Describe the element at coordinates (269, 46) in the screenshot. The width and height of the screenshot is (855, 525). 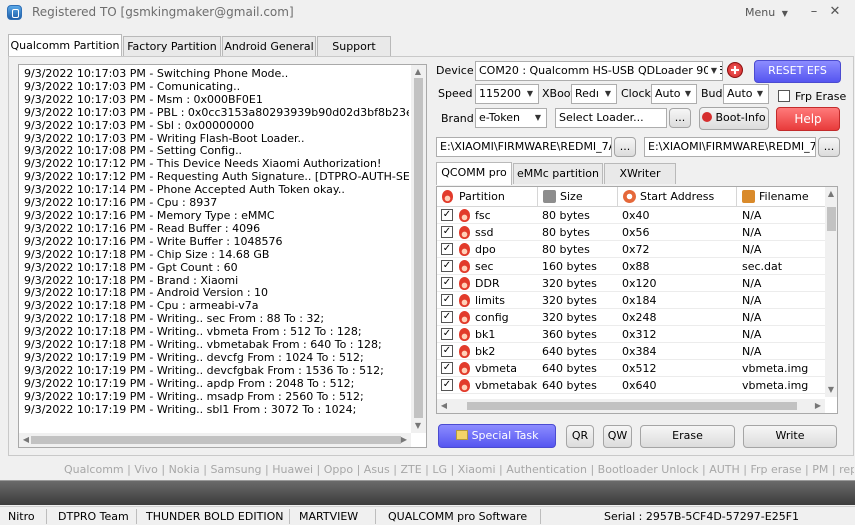
I see `tab-android-general: Android General` at that location.